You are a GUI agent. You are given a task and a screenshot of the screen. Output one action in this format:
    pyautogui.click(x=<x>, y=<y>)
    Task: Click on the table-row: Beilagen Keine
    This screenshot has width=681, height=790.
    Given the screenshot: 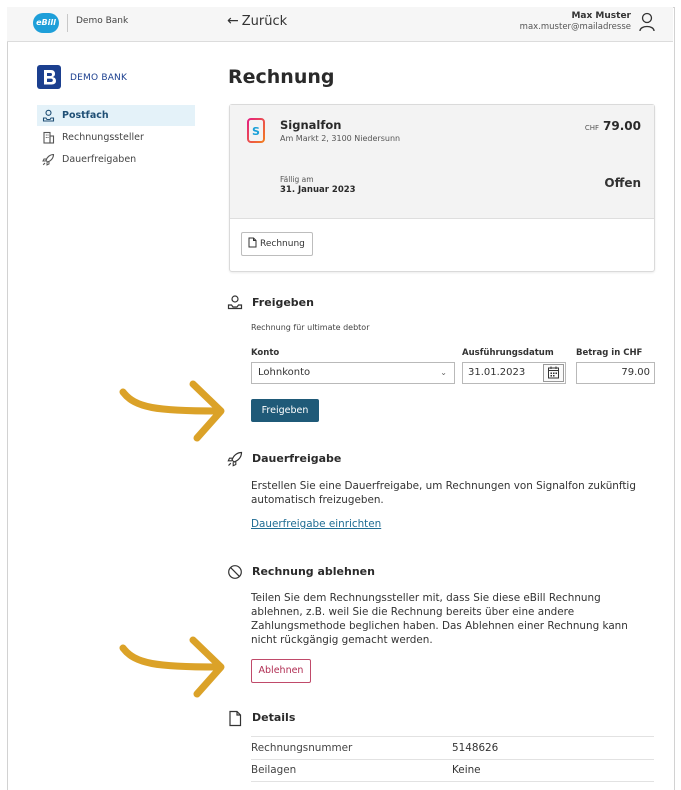 What is the action you would take?
    pyautogui.click(x=452, y=770)
    